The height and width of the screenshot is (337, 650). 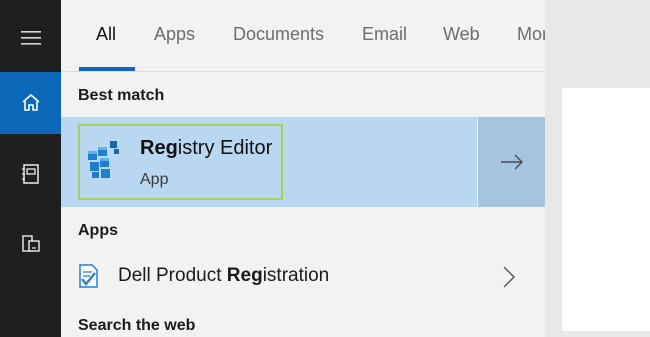 What do you see at coordinates (106, 34) in the screenshot?
I see `tab-all: All` at bounding box center [106, 34].